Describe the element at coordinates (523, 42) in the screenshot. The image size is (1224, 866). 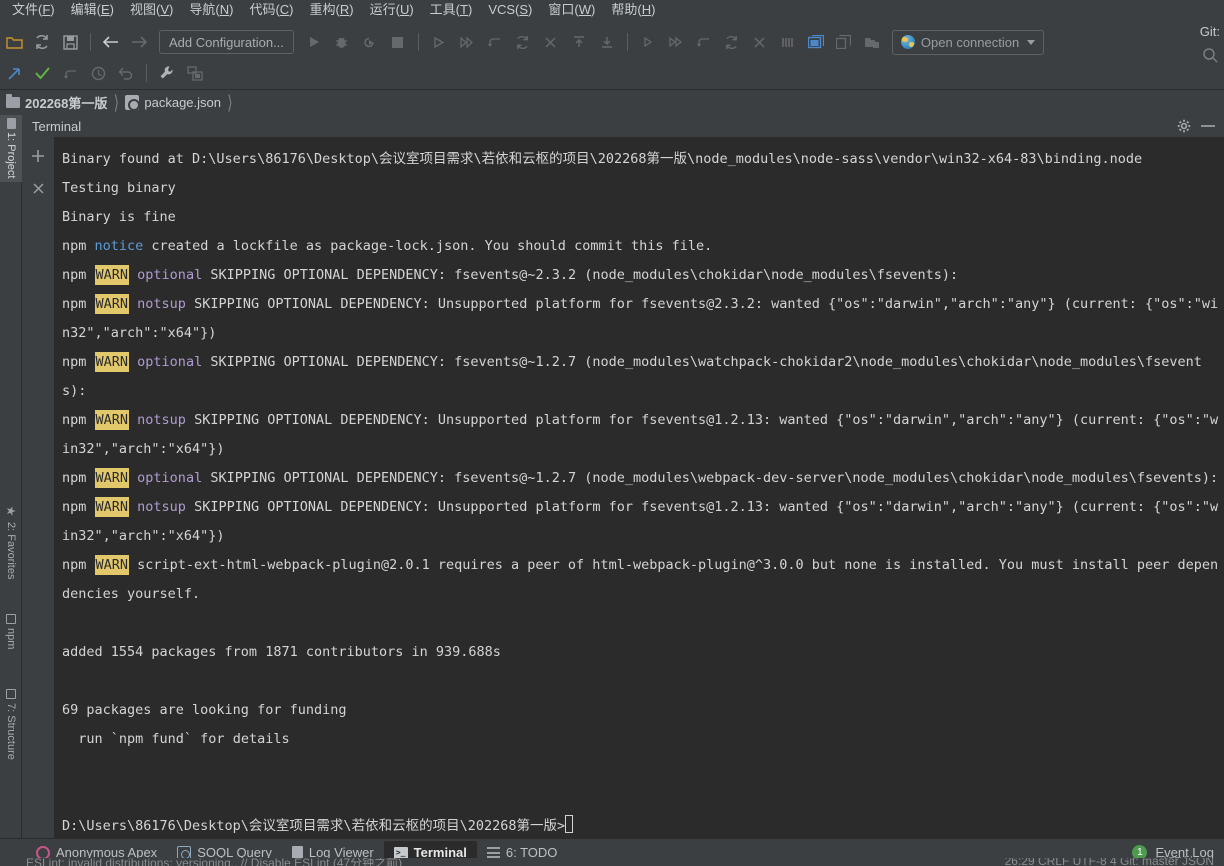
I see `rerun-icon` at that location.